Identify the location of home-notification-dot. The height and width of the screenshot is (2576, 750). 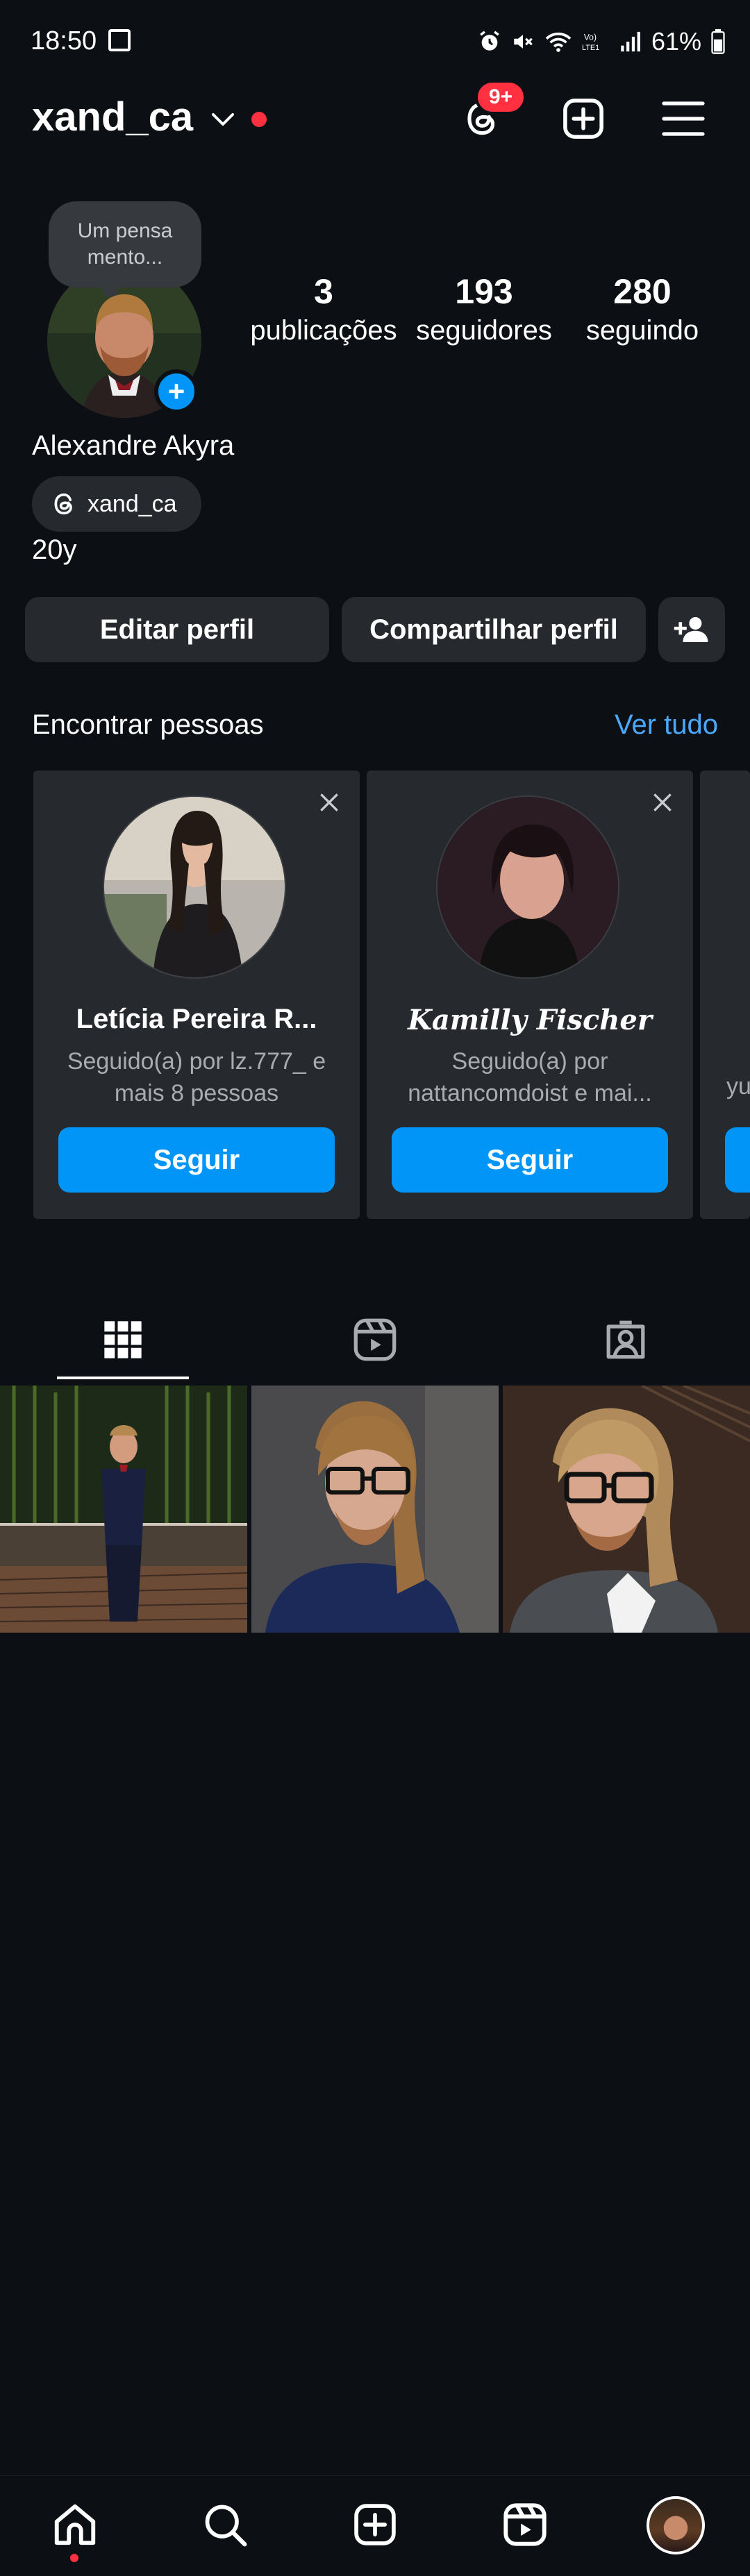
(74, 2558).